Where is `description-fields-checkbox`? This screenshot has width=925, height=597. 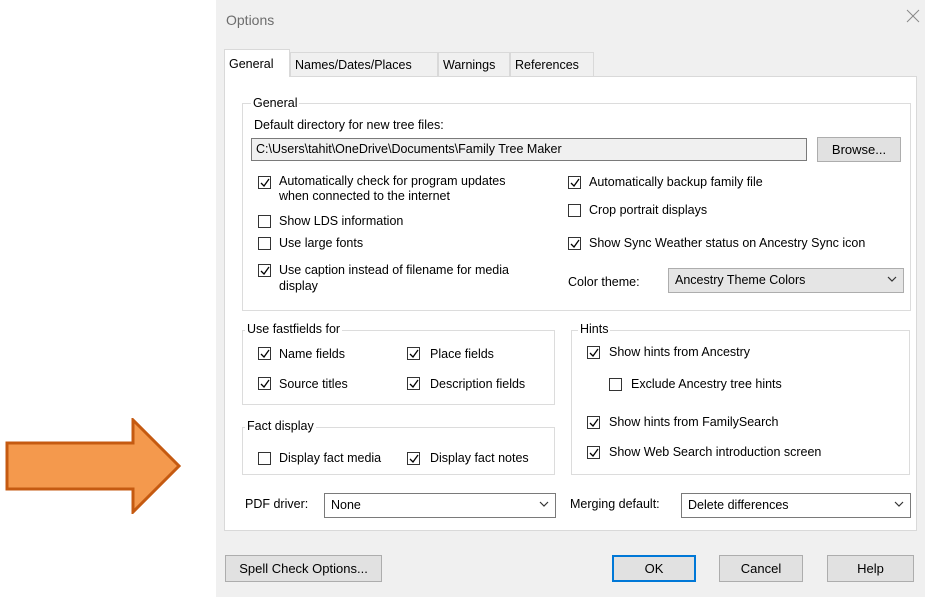
description-fields-checkbox is located at coordinates (413, 383).